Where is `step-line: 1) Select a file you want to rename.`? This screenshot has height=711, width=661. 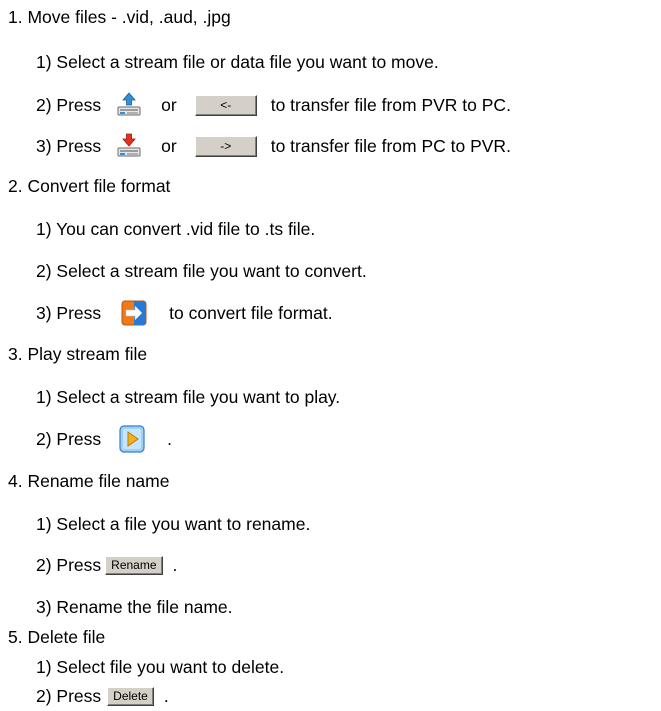
step-line: 1) Select a file you want to rename. is located at coordinates (173, 524).